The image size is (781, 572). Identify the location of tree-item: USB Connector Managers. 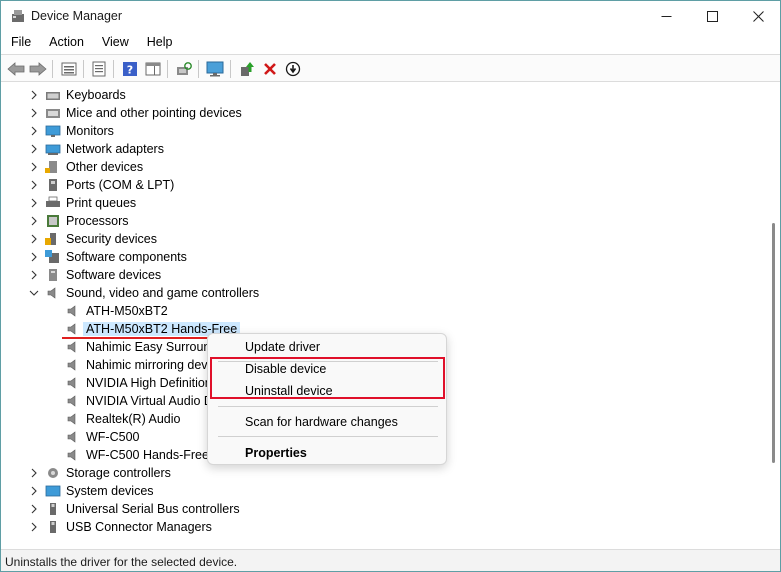
(384, 527).